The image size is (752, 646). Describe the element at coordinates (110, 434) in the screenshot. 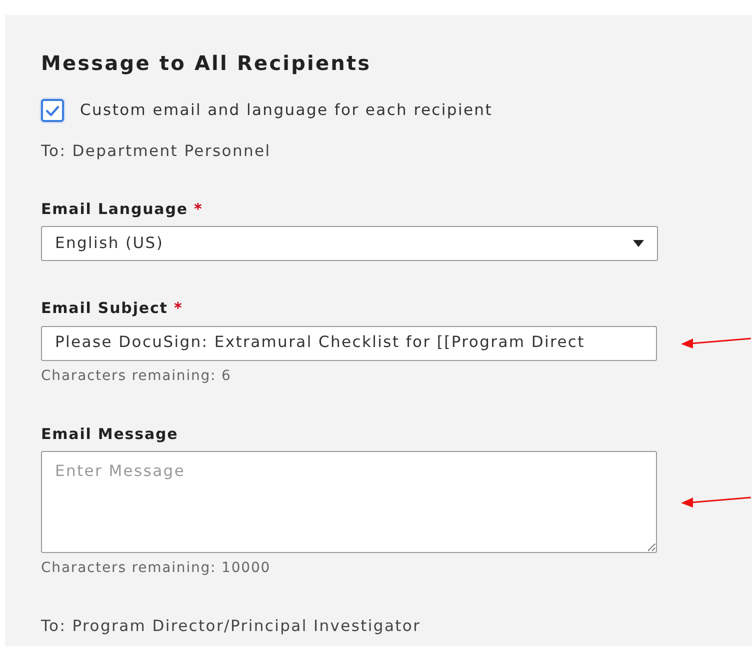

I see `field-label: Email Message` at that location.